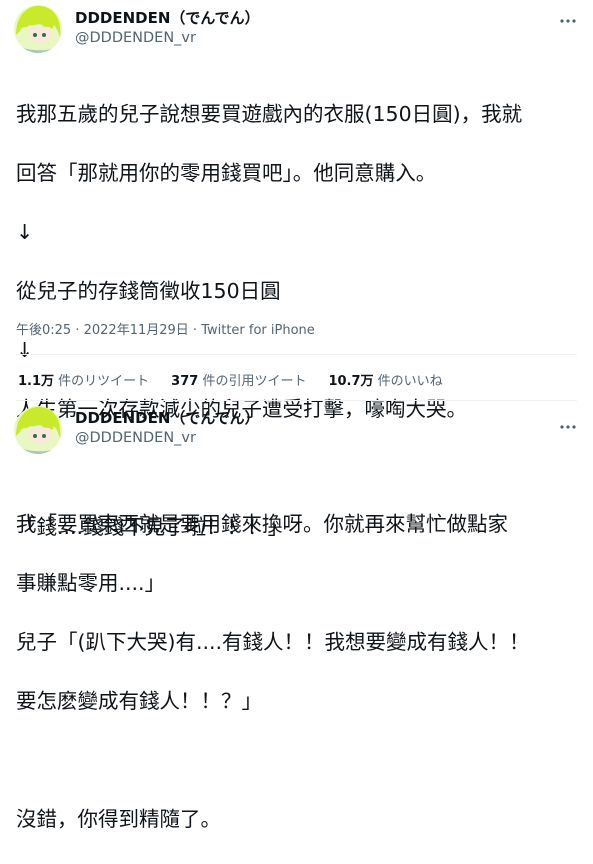 This screenshot has width=593, height=864. I want to click on quotes-count: 377, so click(185, 381).